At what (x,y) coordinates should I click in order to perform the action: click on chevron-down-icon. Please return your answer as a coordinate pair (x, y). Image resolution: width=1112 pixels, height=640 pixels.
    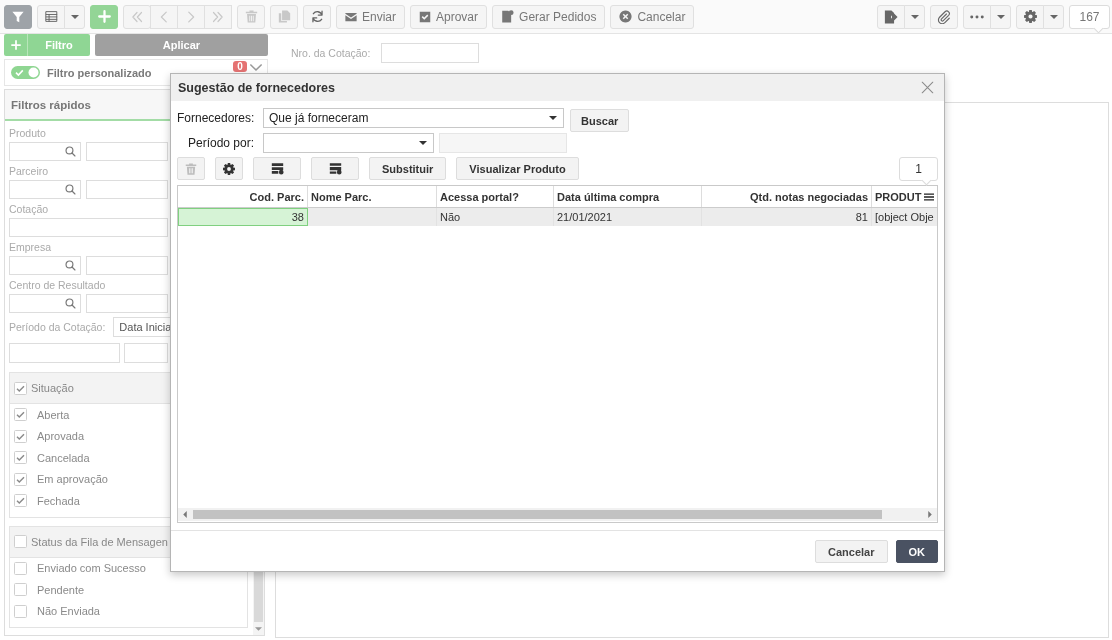
    Looking at the image, I should click on (256, 67).